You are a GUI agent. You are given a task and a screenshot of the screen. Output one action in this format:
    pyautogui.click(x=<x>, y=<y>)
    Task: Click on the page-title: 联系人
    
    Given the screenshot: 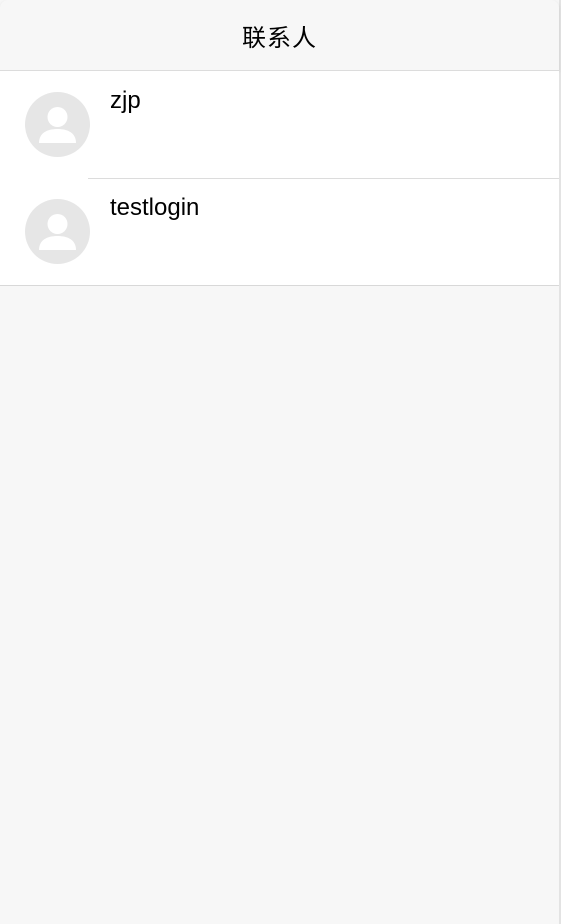 What is the action you would take?
    pyautogui.click(x=279, y=37)
    